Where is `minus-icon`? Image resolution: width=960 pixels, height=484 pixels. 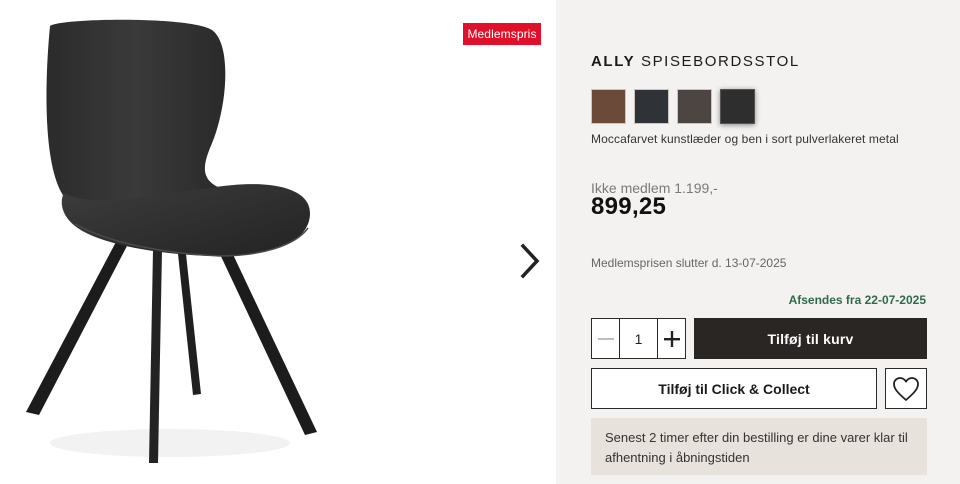 minus-icon is located at coordinates (605, 338).